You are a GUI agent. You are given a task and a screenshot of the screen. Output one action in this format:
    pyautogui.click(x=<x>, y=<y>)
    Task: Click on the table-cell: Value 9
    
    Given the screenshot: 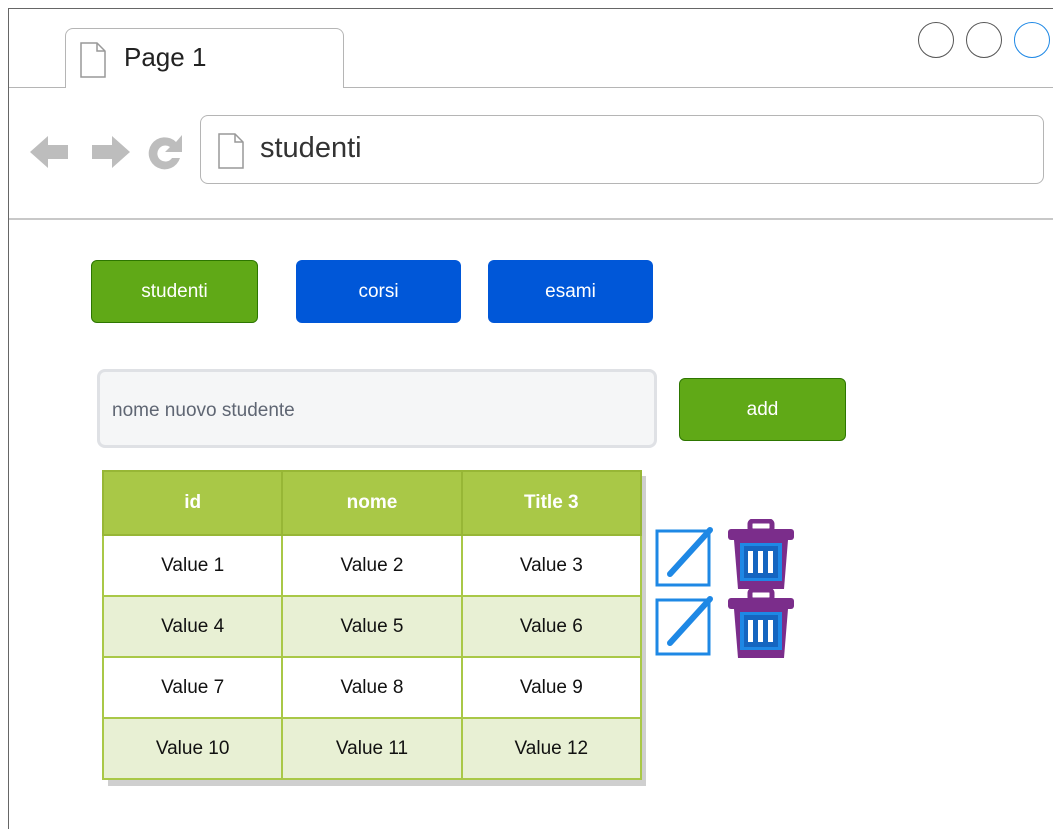 What is the action you would take?
    pyautogui.click(x=551, y=687)
    